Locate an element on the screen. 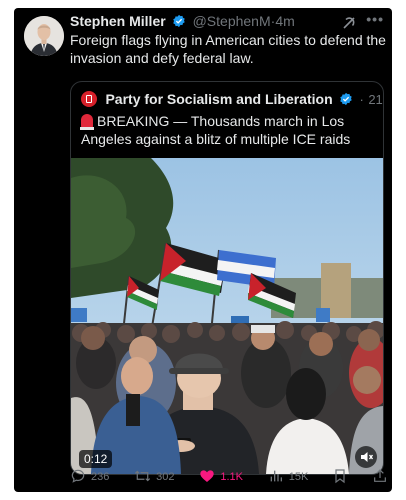 The width and height of the screenshot is (406, 500). reply-count: 236 is located at coordinates (100, 477).